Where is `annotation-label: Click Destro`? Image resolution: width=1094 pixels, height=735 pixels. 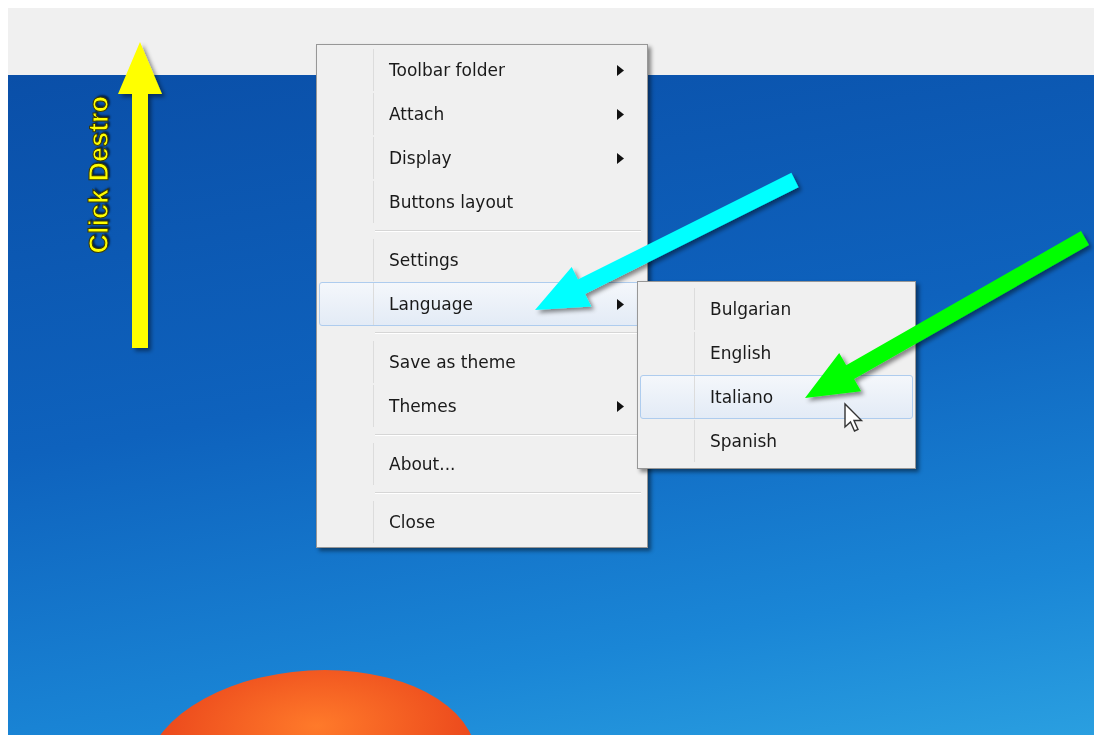 annotation-label: Click Destro is located at coordinates (99, 175).